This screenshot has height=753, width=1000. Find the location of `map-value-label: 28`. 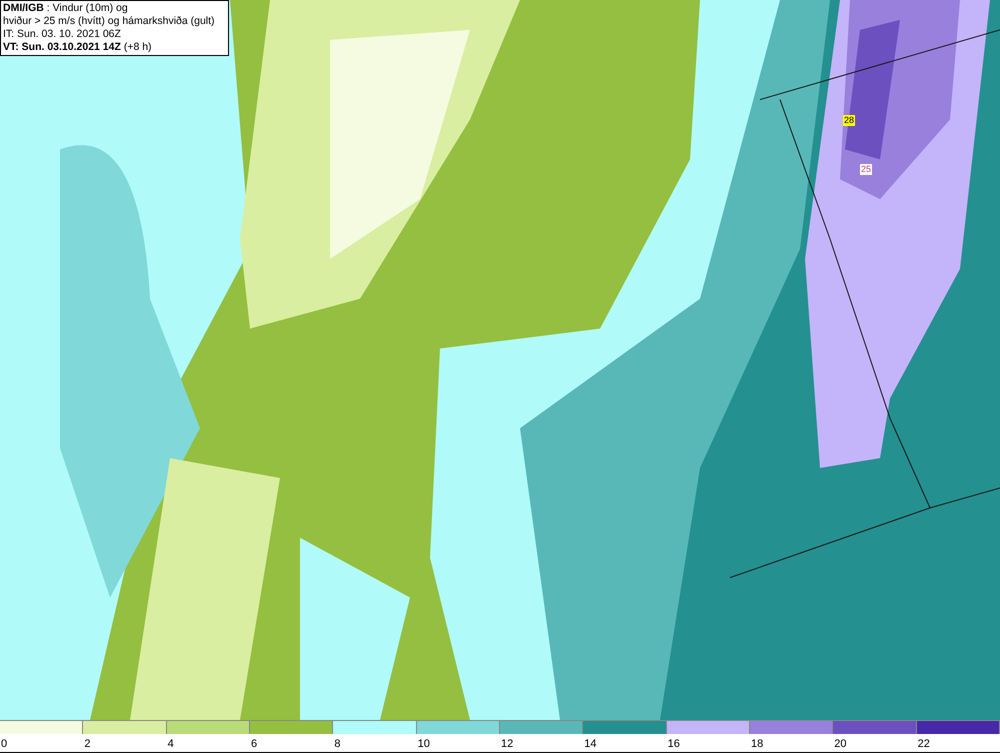

map-value-label: 28 is located at coordinates (849, 120).